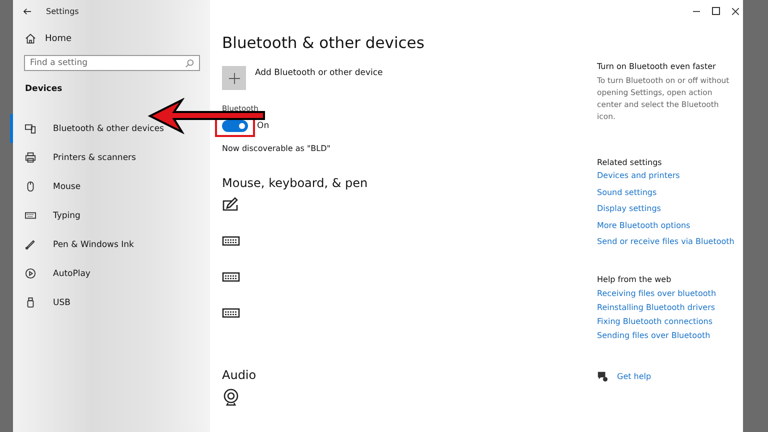  What do you see at coordinates (110, 215) in the screenshot?
I see `sidebar-item: Typing` at bounding box center [110, 215].